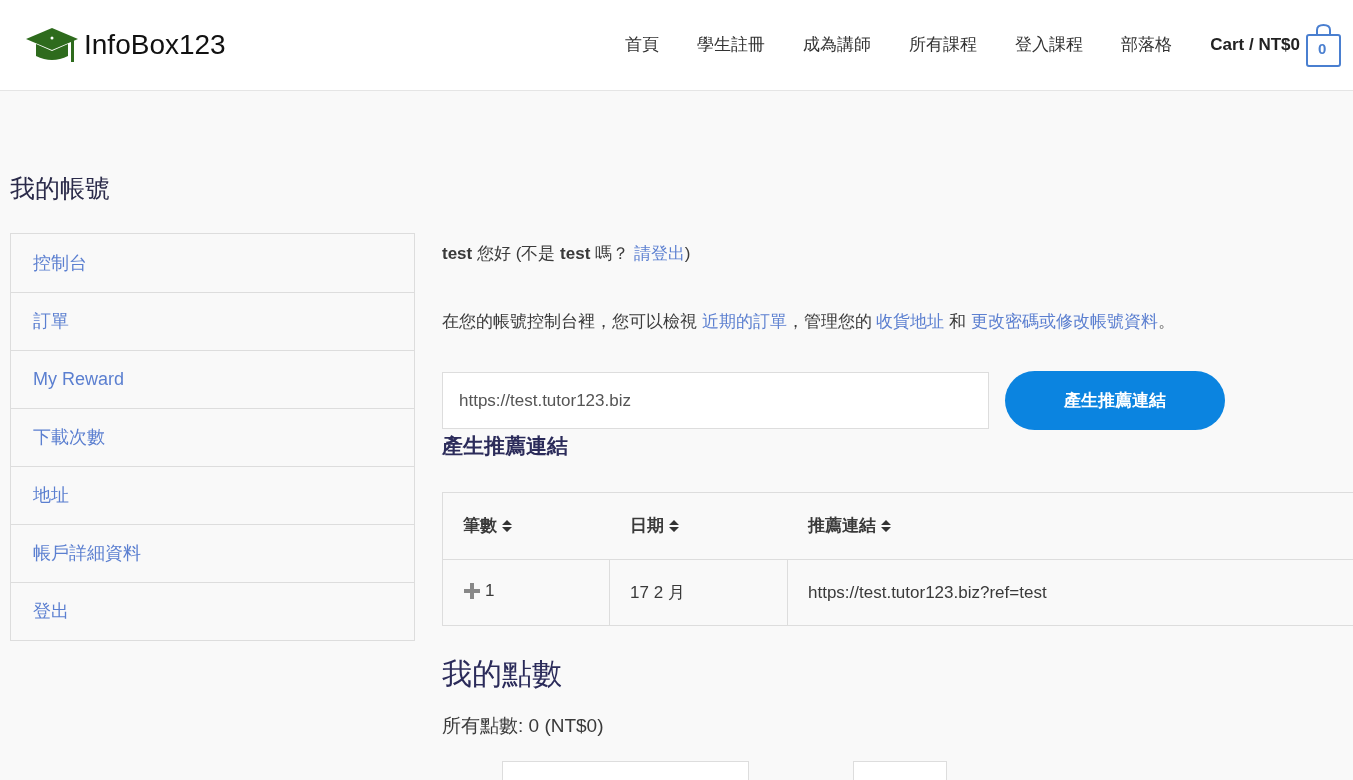 The width and height of the screenshot is (1353, 780). Describe the element at coordinates (1049, 45) in the screenshot. I see `nav-link: 登入課程` at that location.